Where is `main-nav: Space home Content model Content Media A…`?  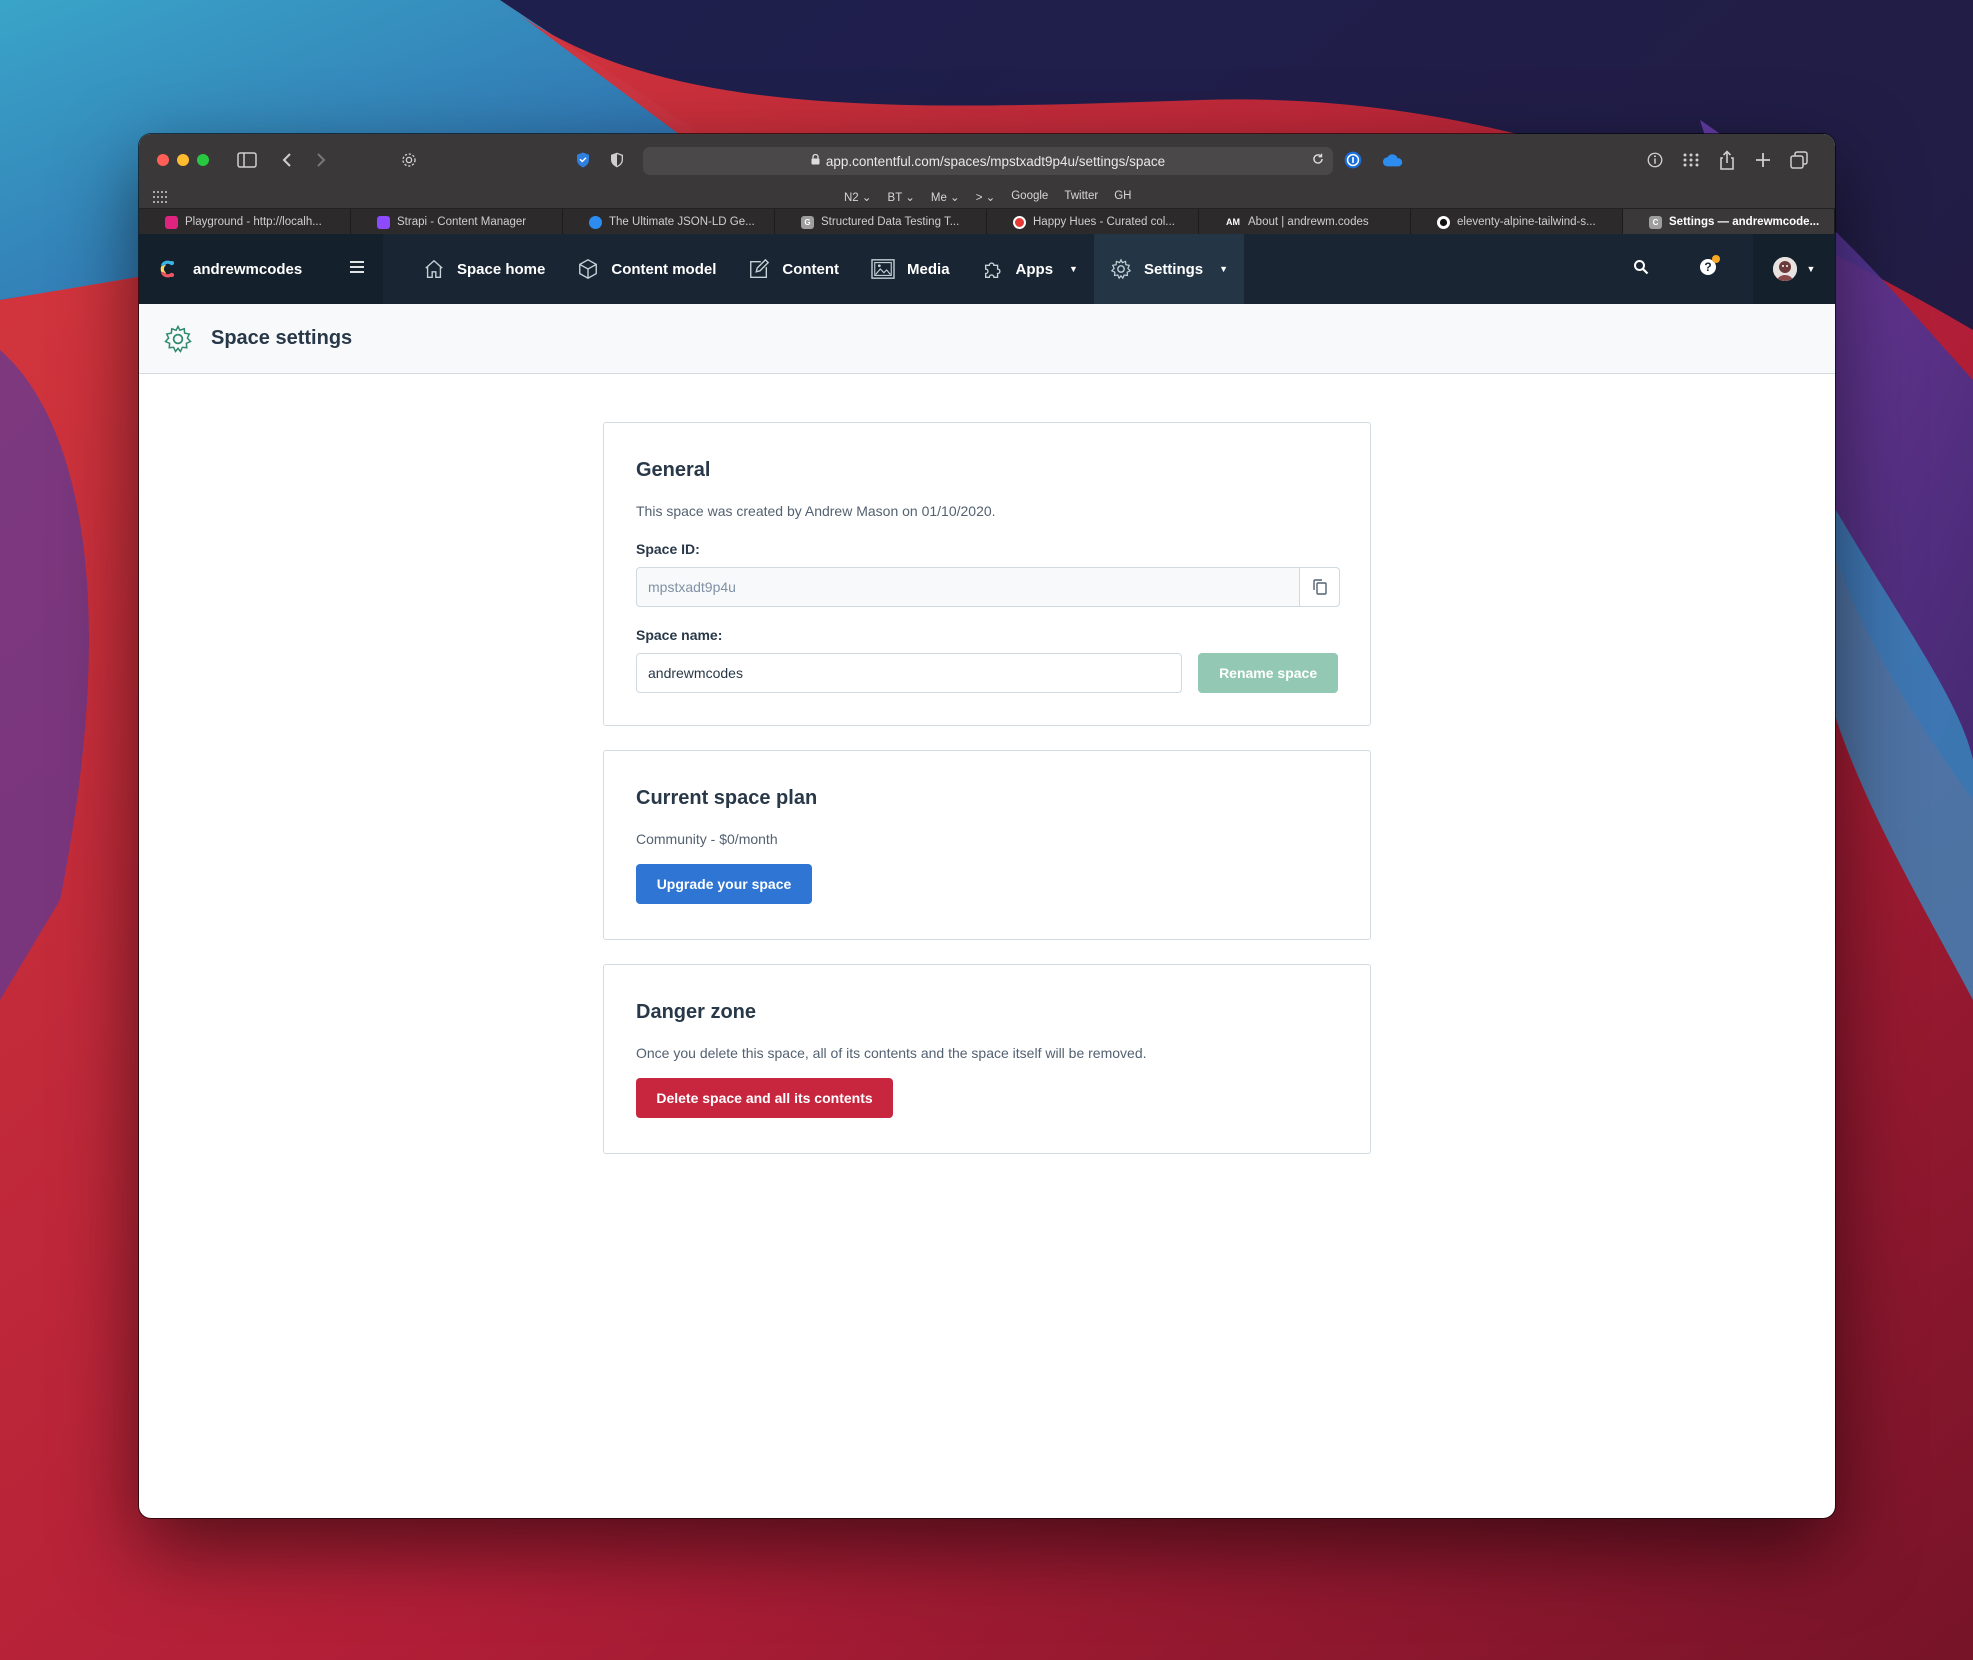
main-nav: Space home Content model Content Media A… is located at coordinates (826, 269).